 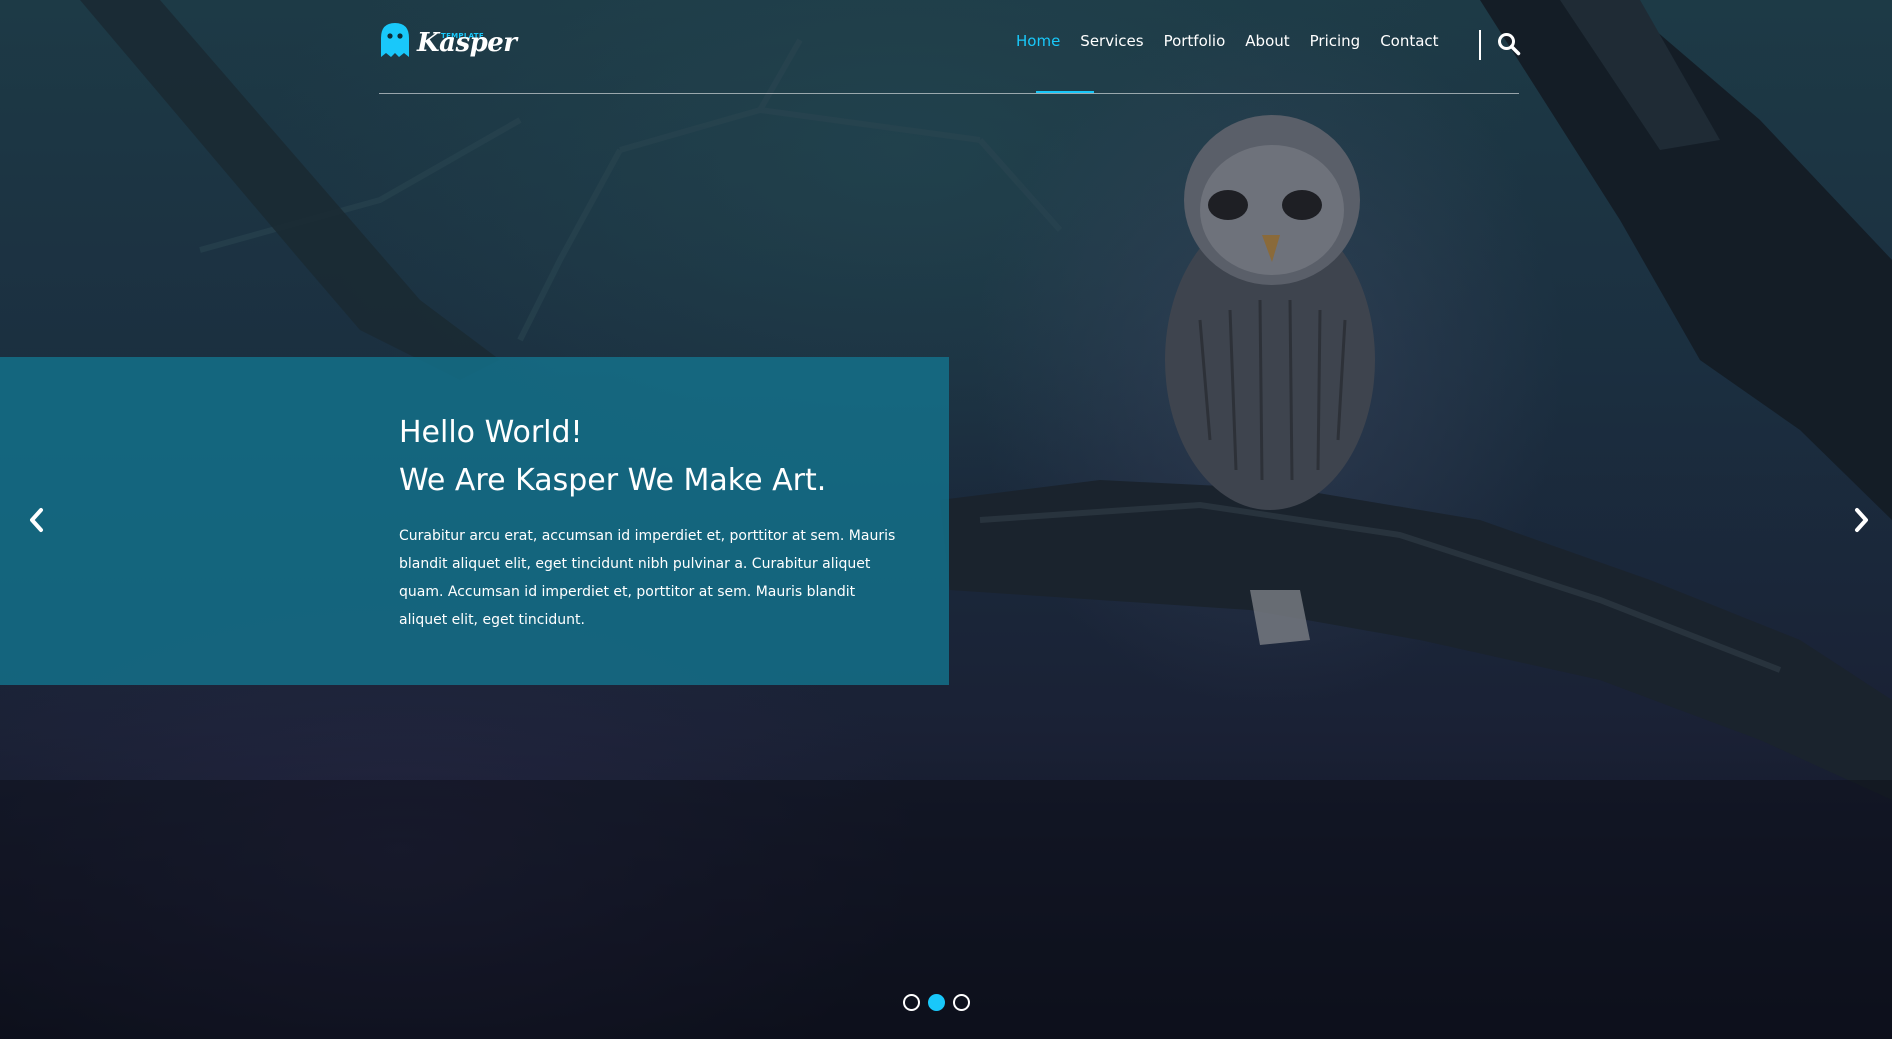 What do you see at coordinates (1111, 62) in the screenshot?
I see `nav-link-services: Services` at bounding box center [1111, 62].